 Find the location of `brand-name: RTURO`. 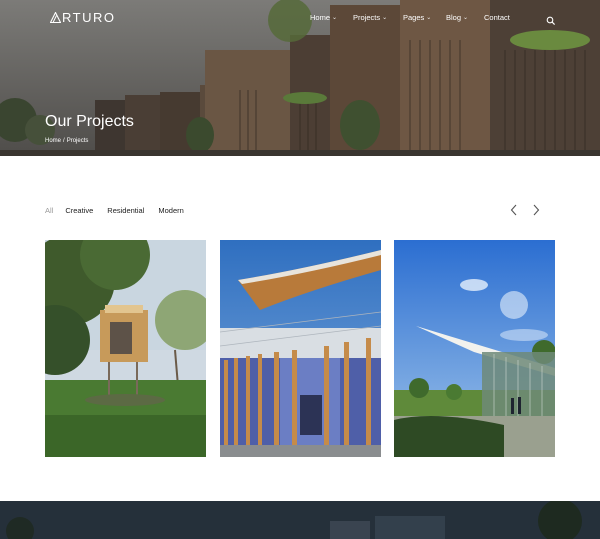

brand-name: RTURO is located at coordinates (89, 17).